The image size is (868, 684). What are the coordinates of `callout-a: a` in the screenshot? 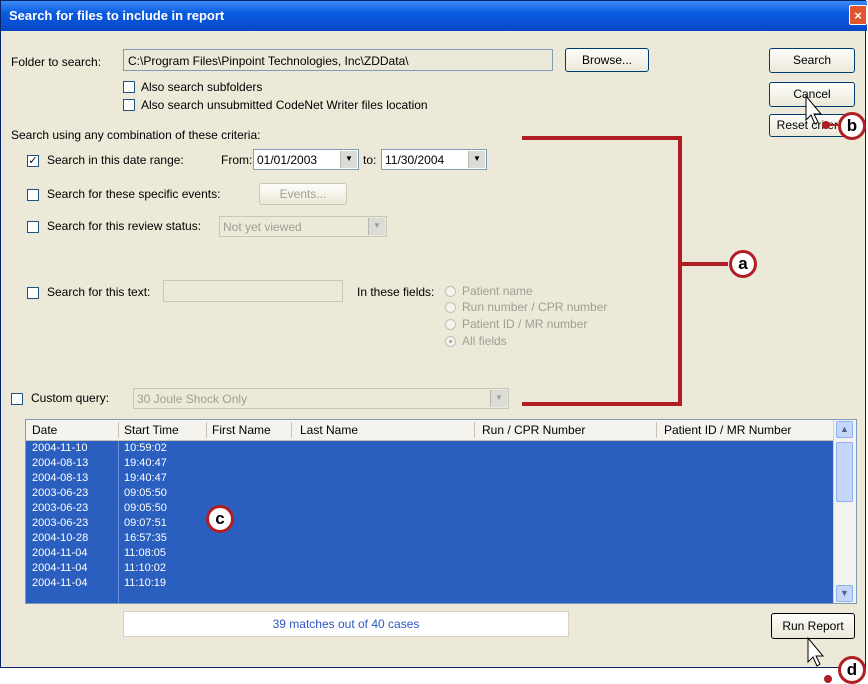 It's located at (743, 264).